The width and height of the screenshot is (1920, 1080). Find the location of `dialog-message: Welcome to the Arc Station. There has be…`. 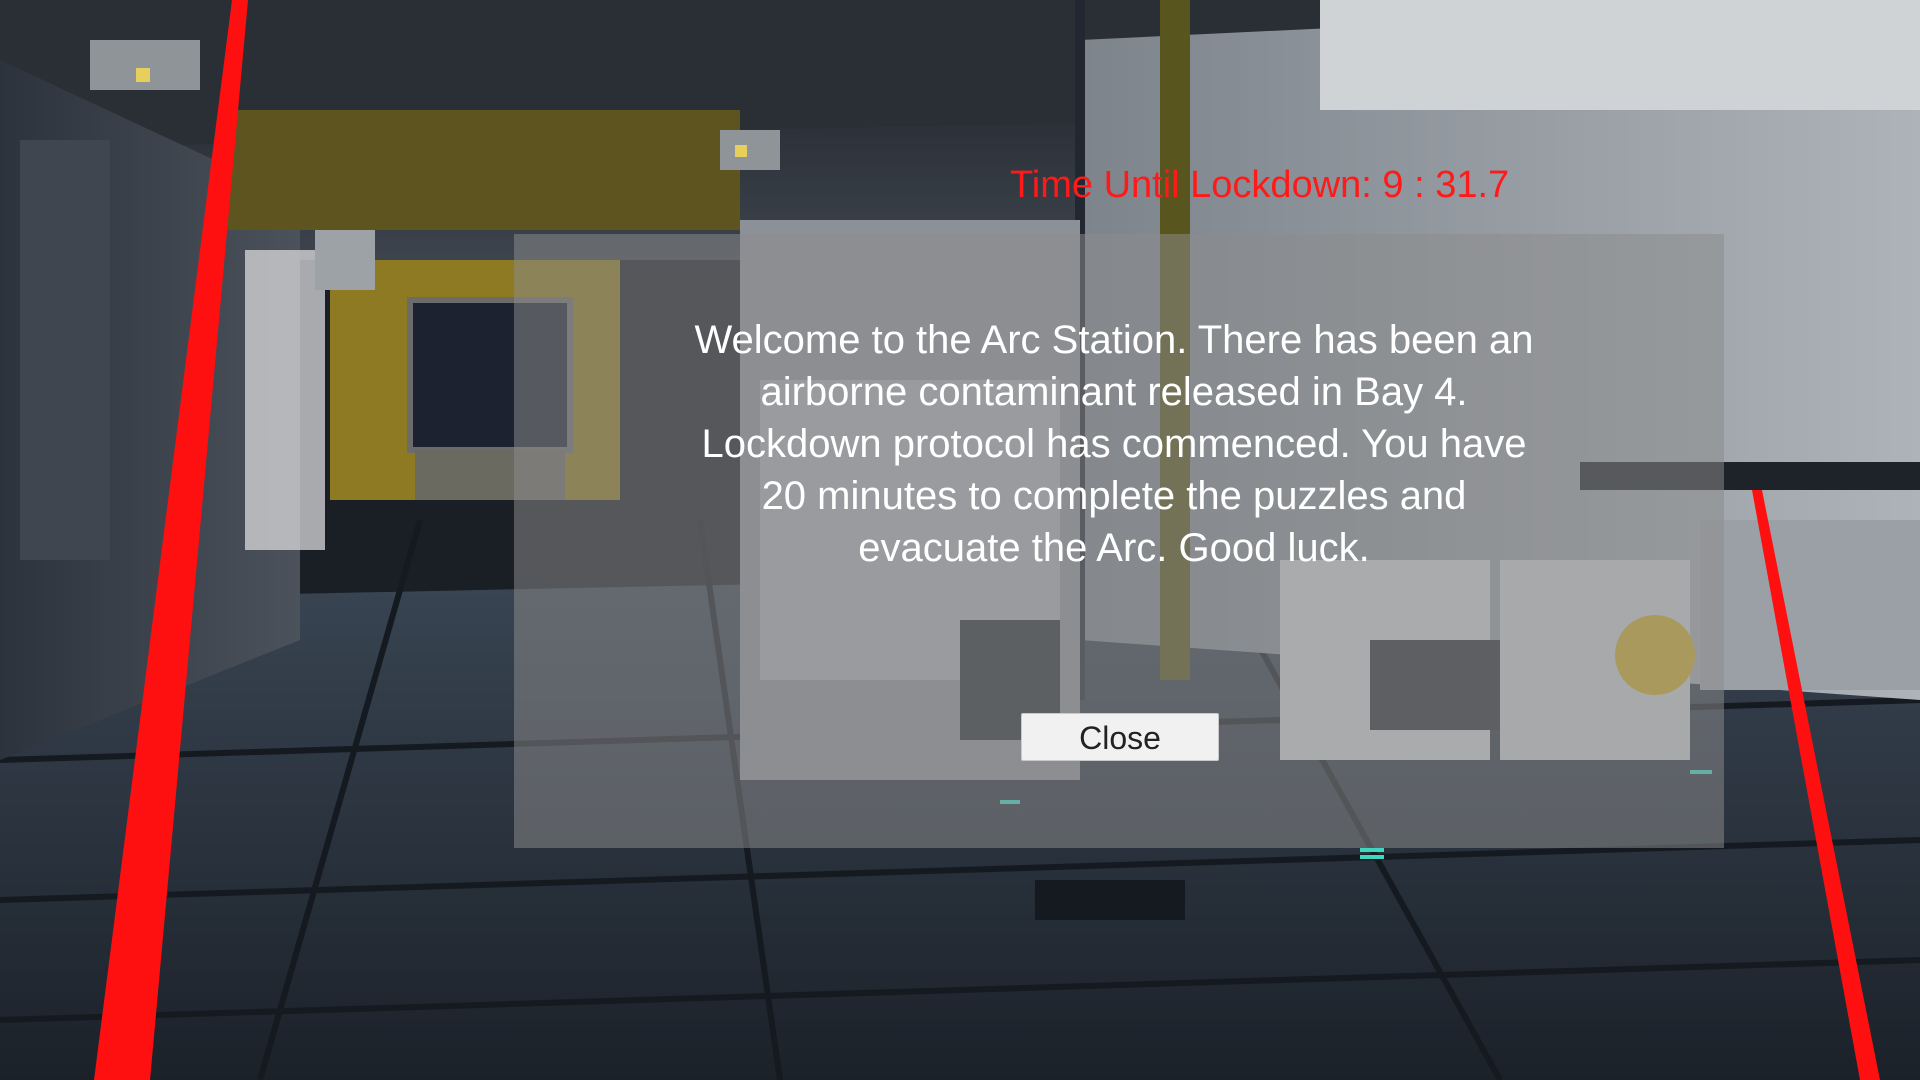

dialog-message: Welcome to the Arc Station. There has be… is located at coordinates (1114, 444).